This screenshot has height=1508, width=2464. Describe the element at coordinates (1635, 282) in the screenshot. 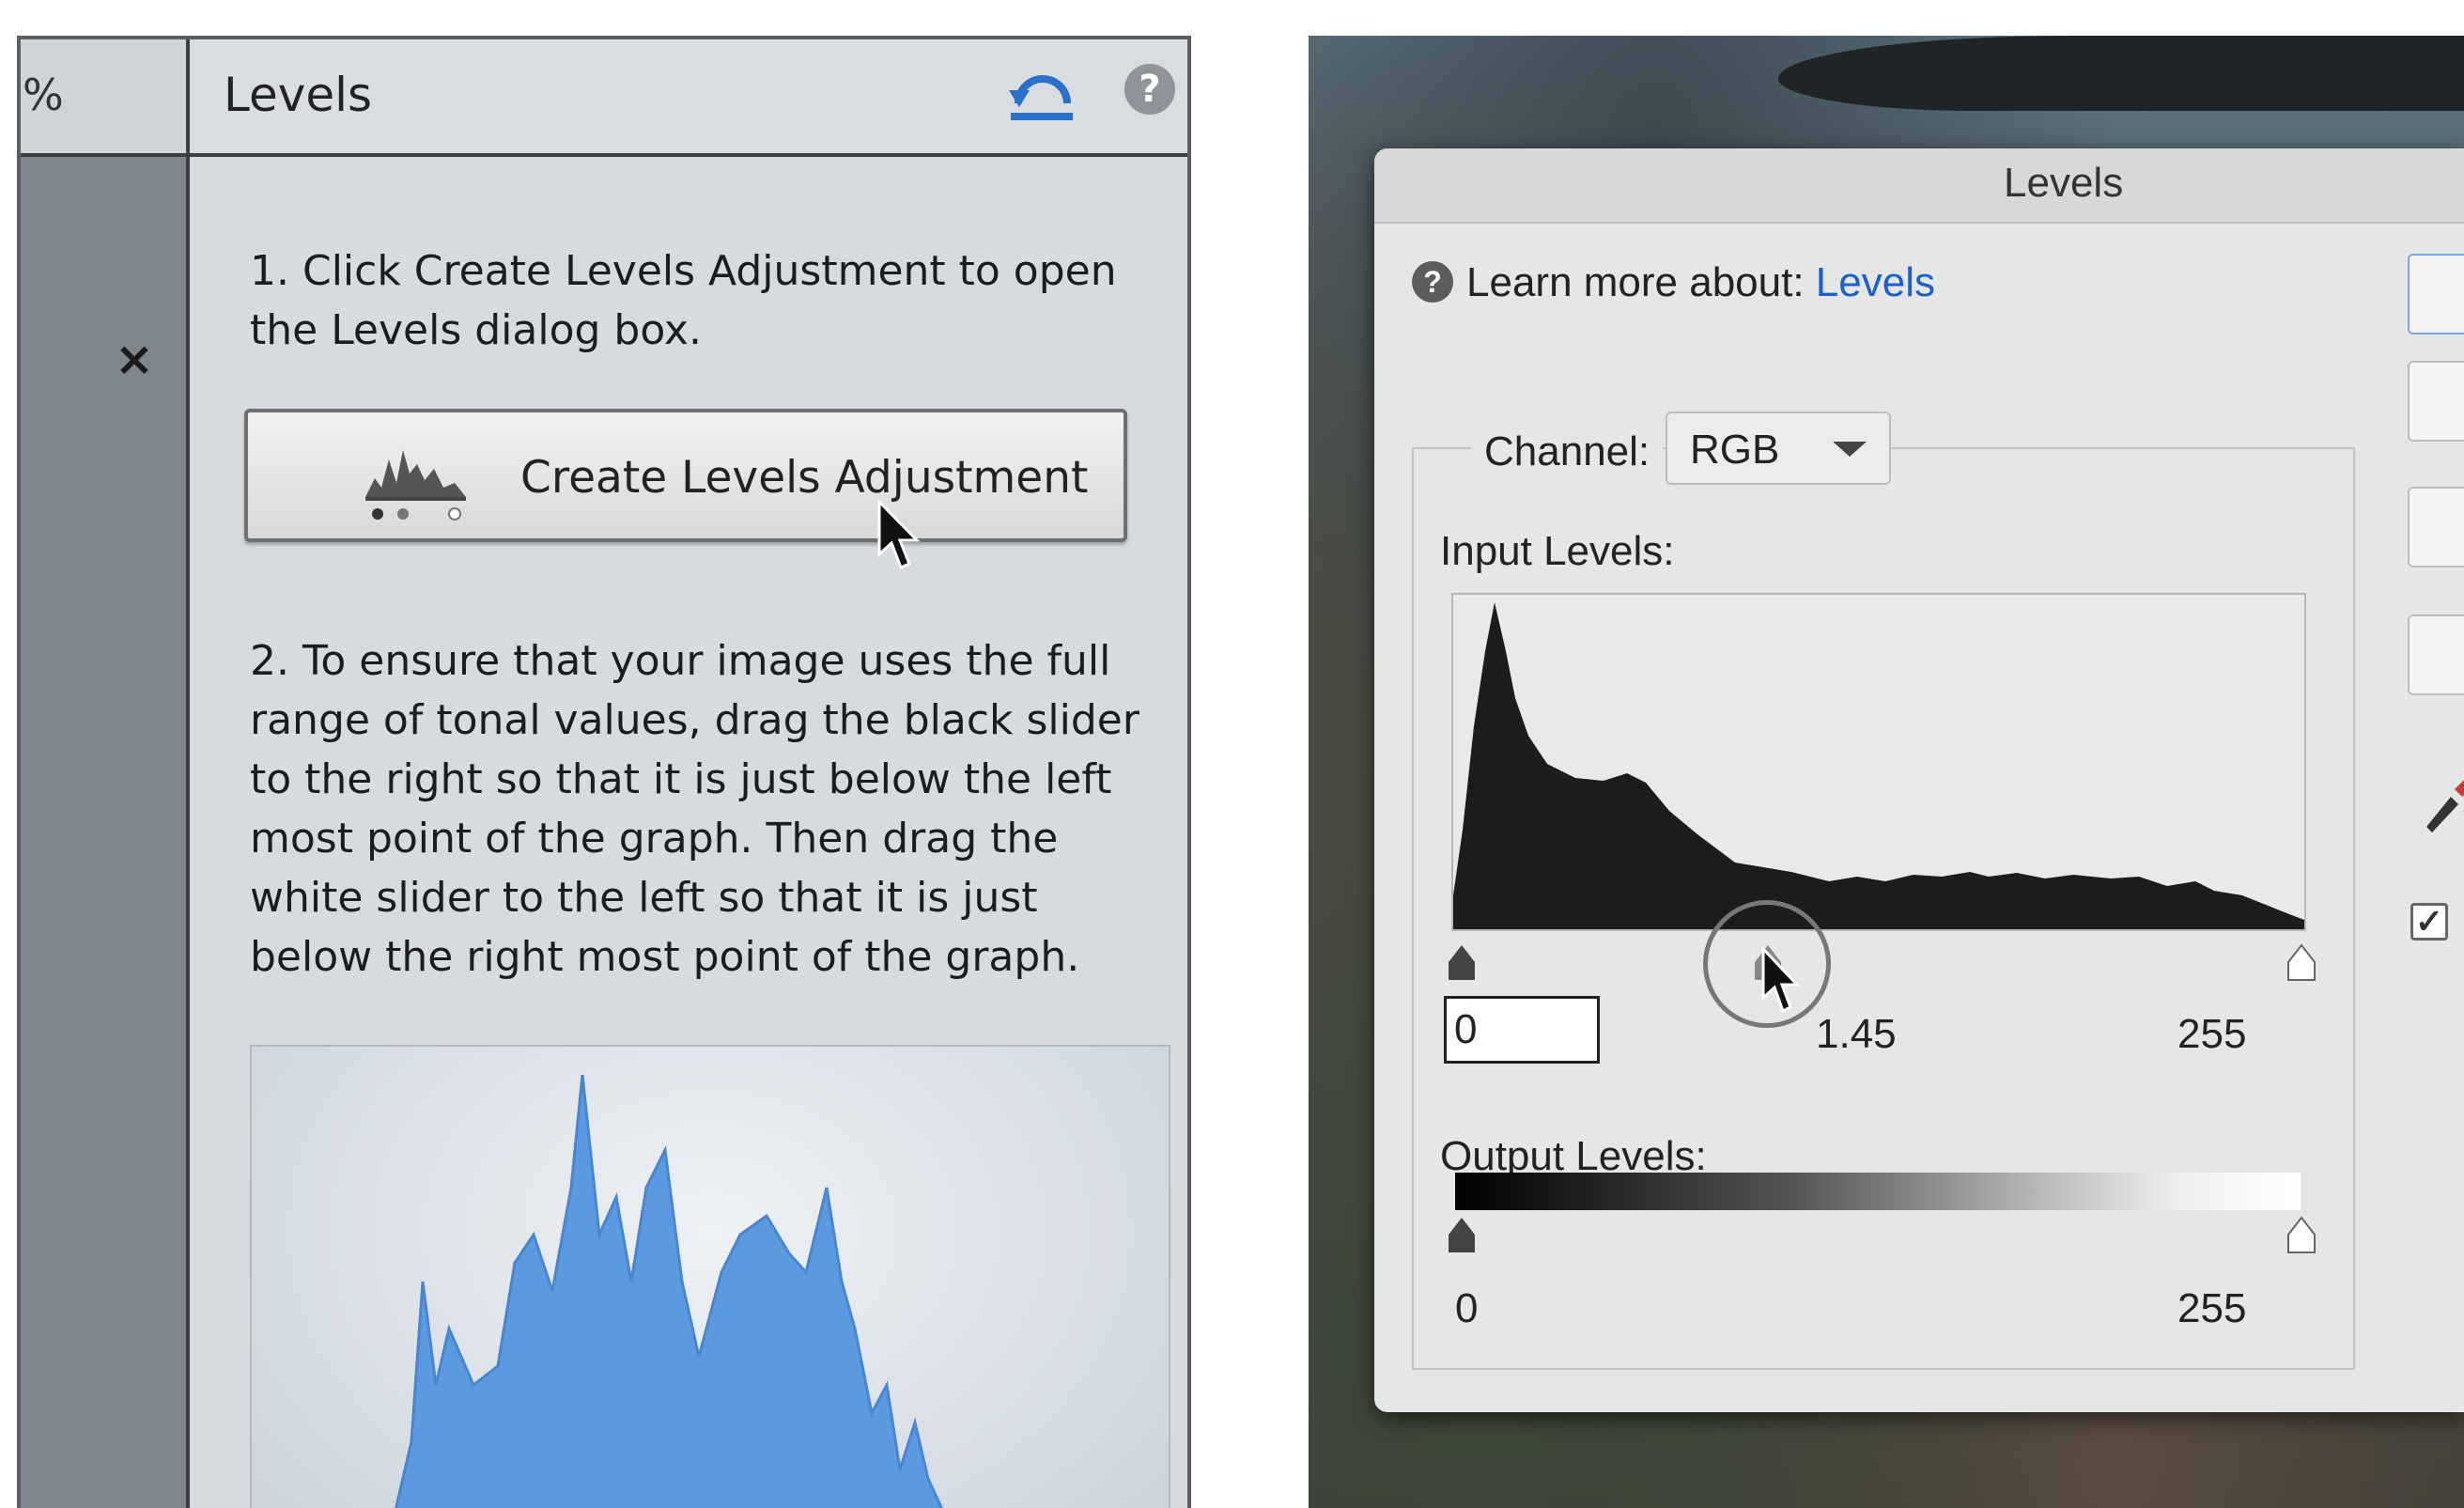

I see `learn-more-prefix: Learn more about:` at that location.